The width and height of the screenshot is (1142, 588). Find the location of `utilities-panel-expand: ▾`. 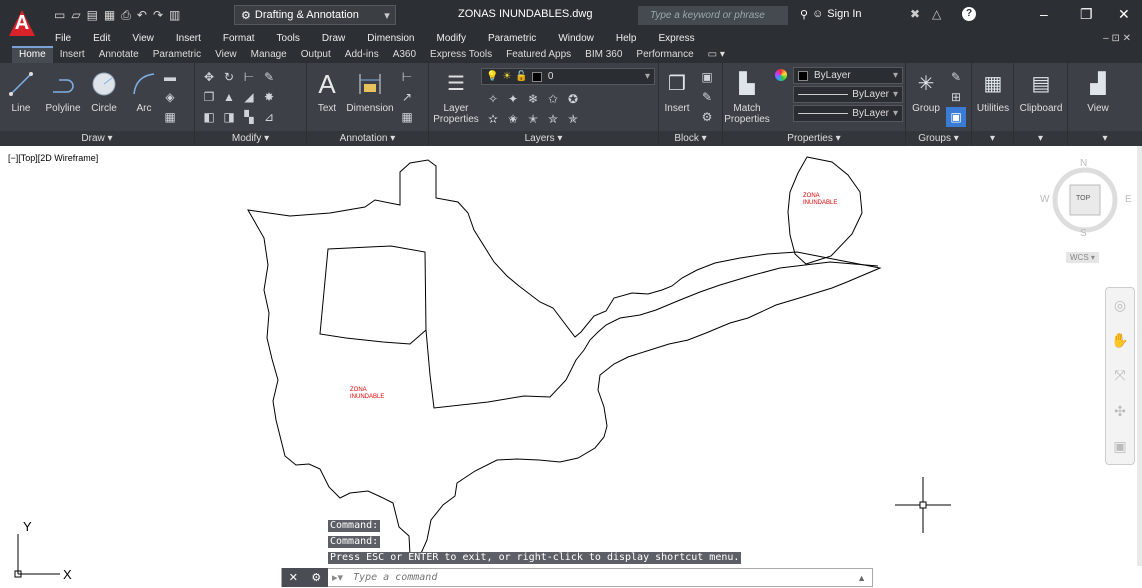

utilities-panel-expand: ▾ is located at coordinates (992, 138).